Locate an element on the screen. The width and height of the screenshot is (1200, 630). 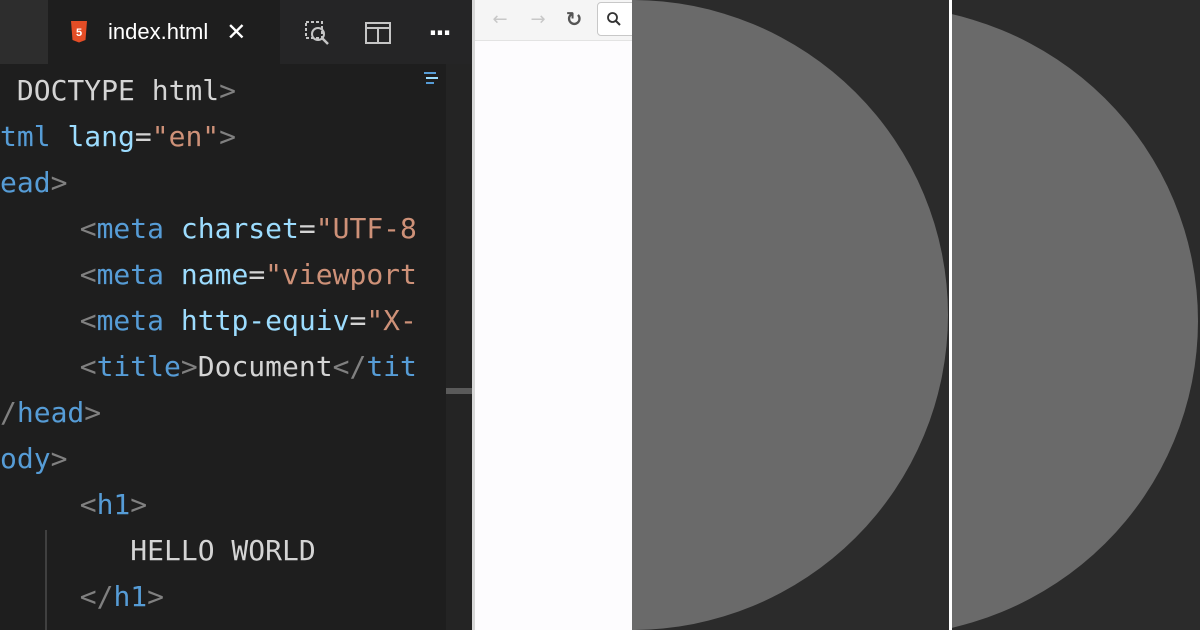
code-line-head-open: ead> is located at coordinates (33, 183).